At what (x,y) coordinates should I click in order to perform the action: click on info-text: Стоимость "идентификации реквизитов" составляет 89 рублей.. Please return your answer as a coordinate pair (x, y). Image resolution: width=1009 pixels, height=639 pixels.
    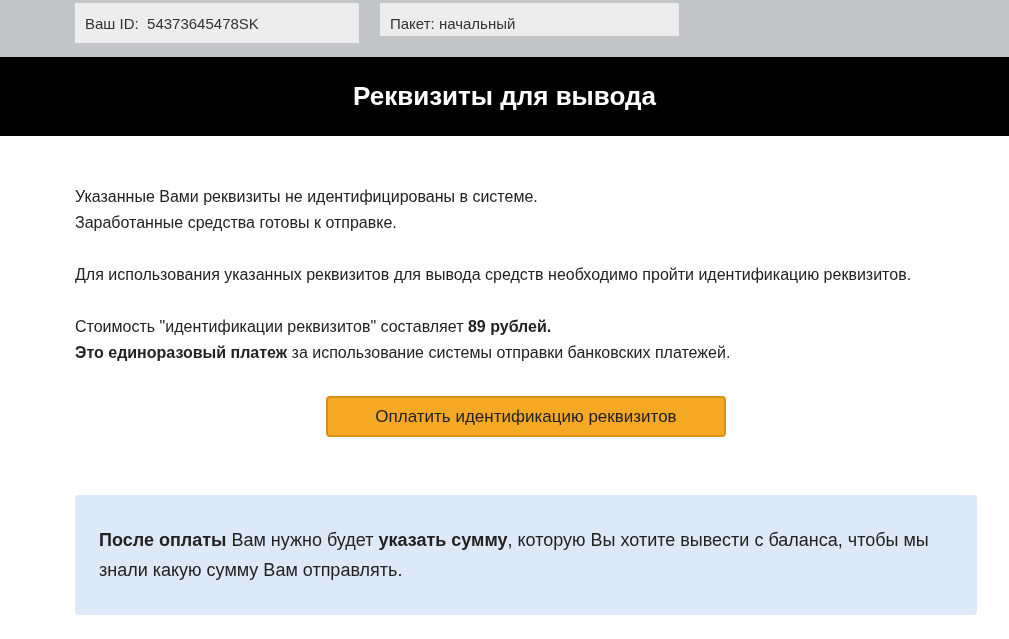
    Looking at the image, I should click on (314, 327).